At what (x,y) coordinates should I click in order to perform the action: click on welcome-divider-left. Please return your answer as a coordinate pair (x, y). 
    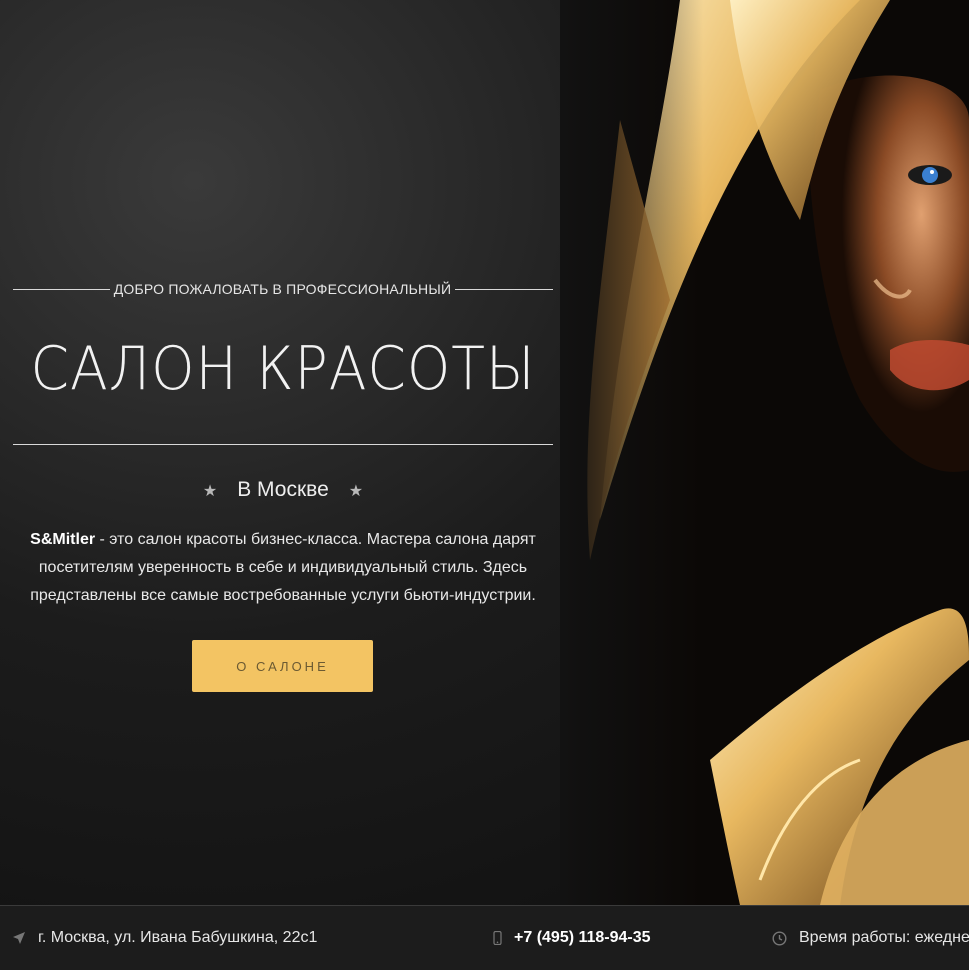
    Looking at the image, I should click on (61, 289).